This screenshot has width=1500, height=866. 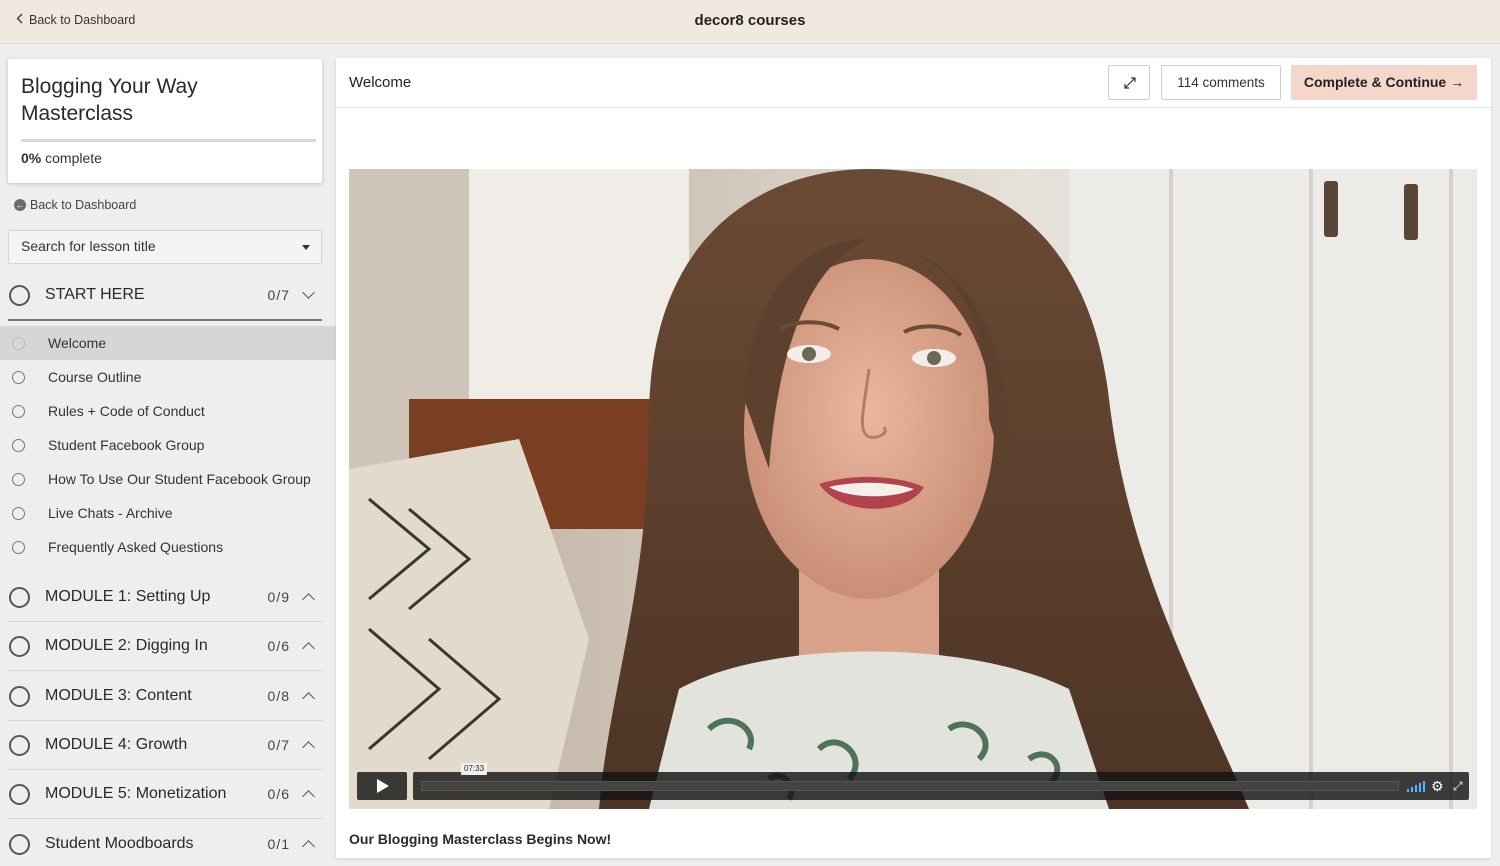 I want to click on video-controls: 07:33 ⚙ ⤢, so click(x=913, y=781).